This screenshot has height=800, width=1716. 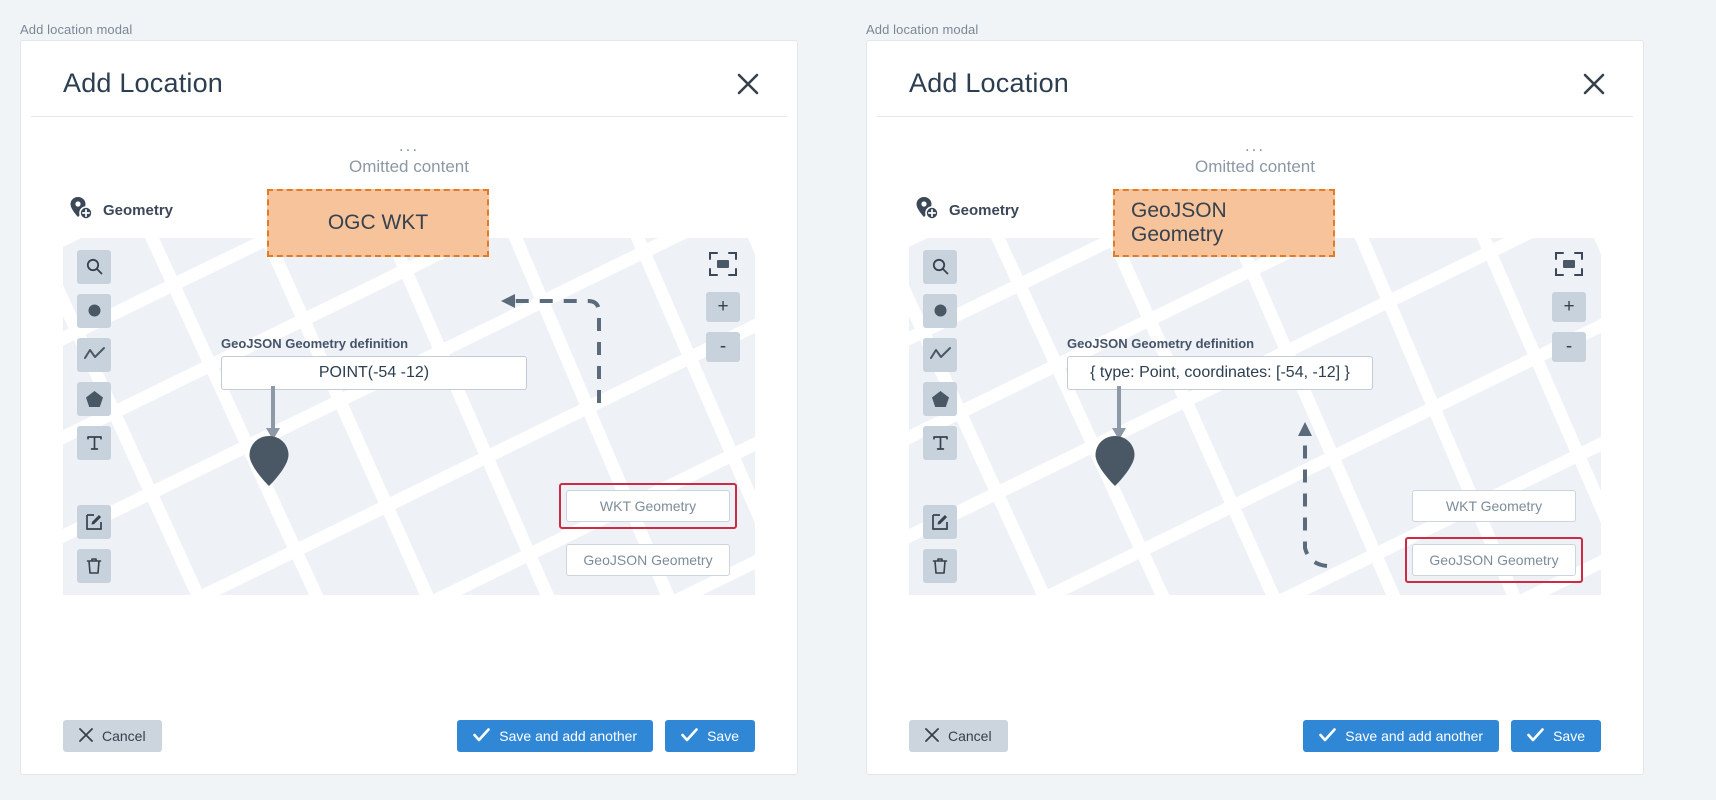 What do you see at coordinates (1220, 372) in the screenshot?
I see `geometry-definition-input: { type: Point, coordinates: [-54, -12] }` at bounding box center [1220, 372].